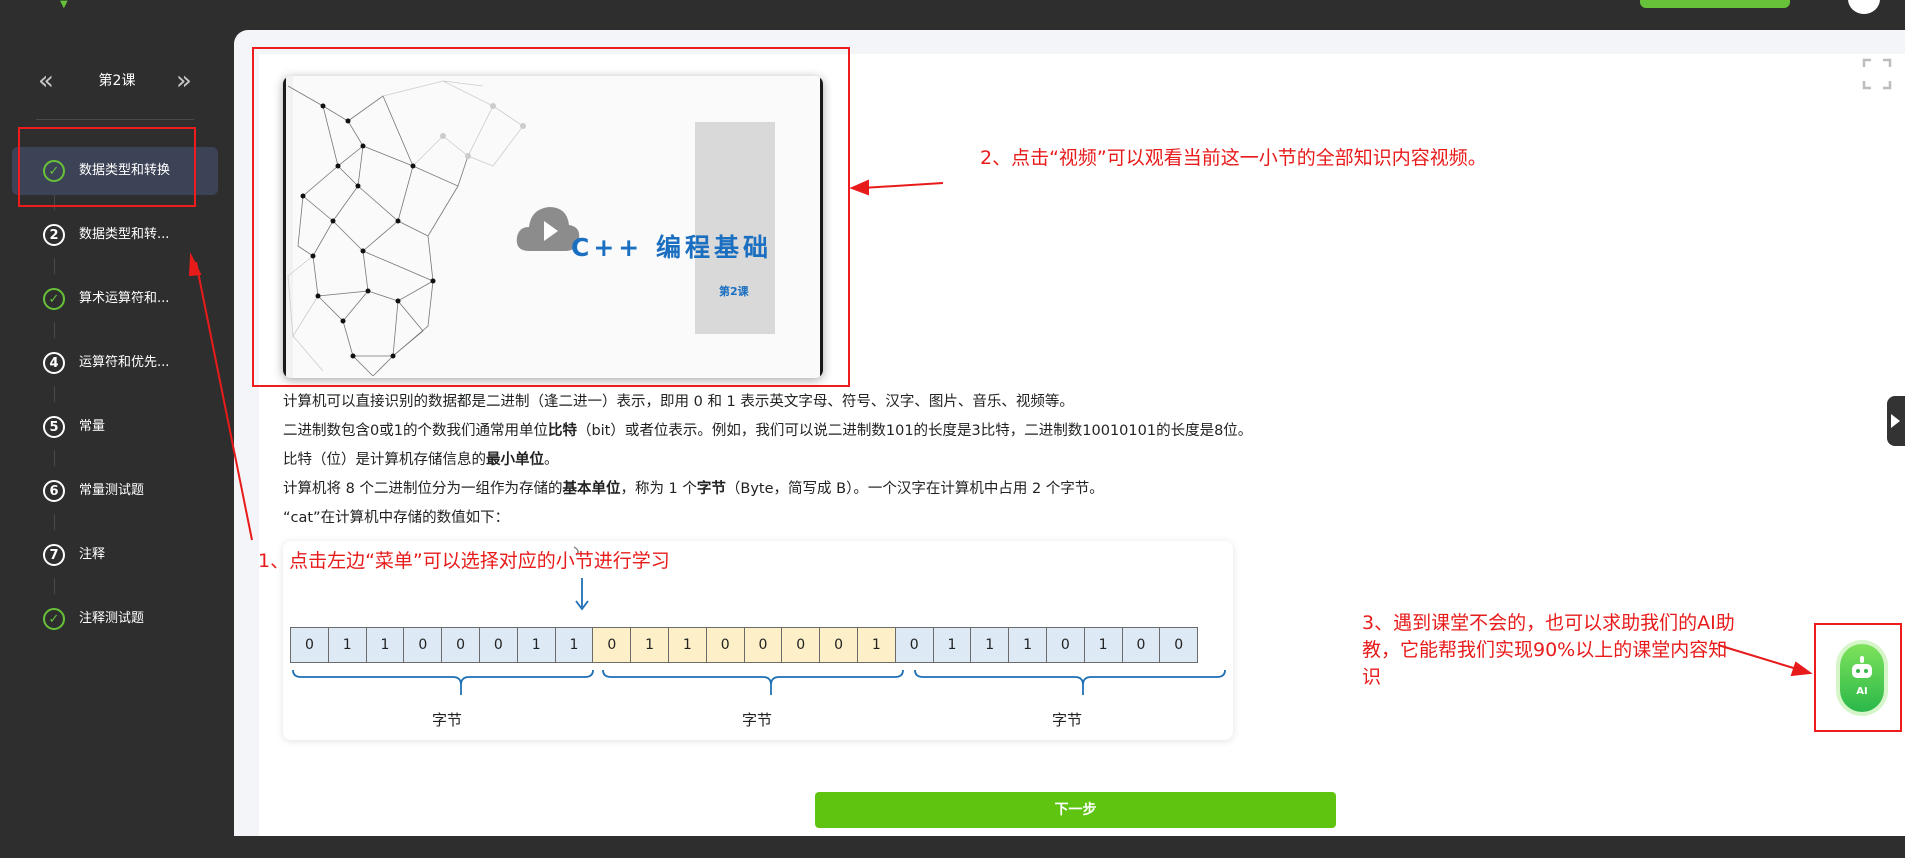  What do you see at coordinates (952, 847) in the screenshot?
I see `bottom-bar` at bounding box center [952, 847].